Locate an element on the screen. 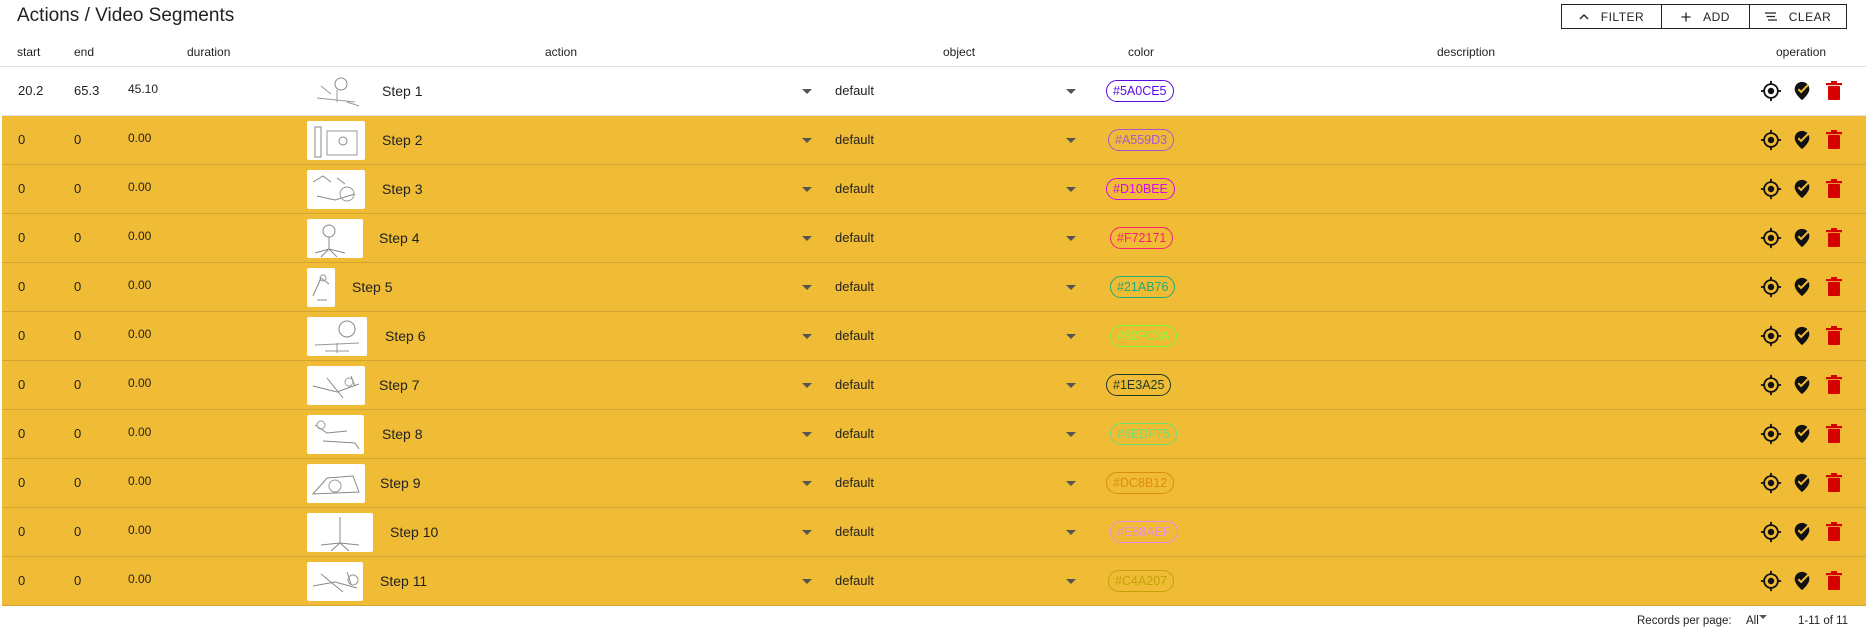 This screenshot has width=1867, height=641. color-chip: #D10BEE is located at coordinates (1140, 189).